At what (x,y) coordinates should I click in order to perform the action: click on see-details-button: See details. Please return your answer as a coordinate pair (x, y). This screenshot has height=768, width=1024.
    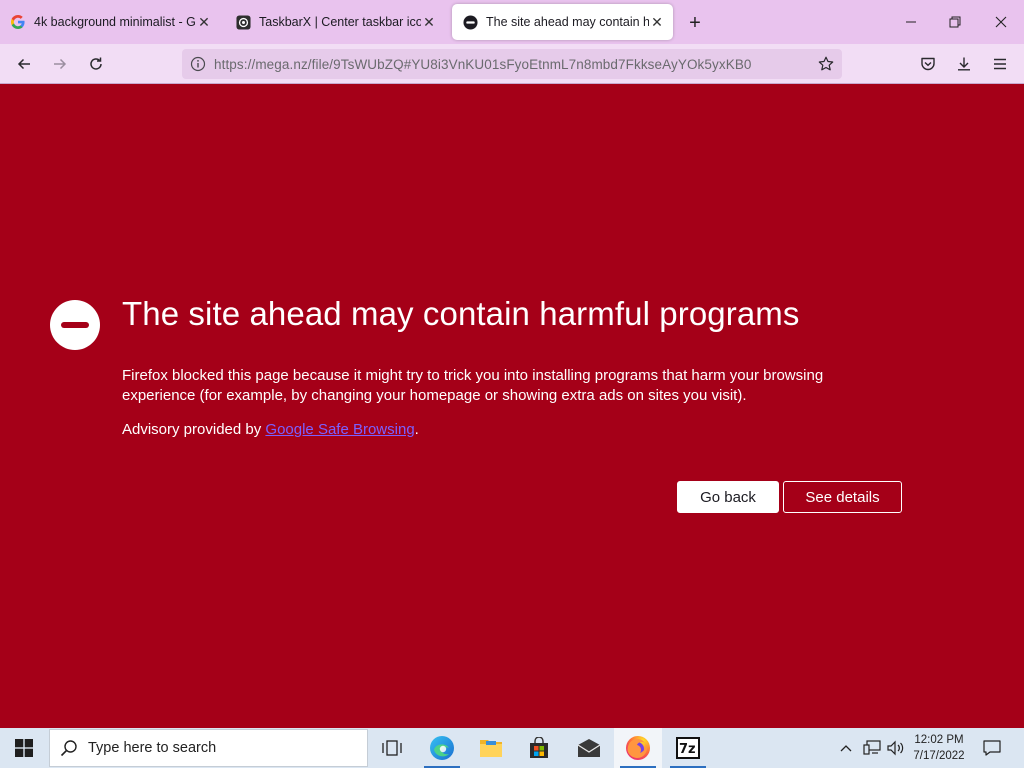
    Looking at the image, I should click on (842, 497).